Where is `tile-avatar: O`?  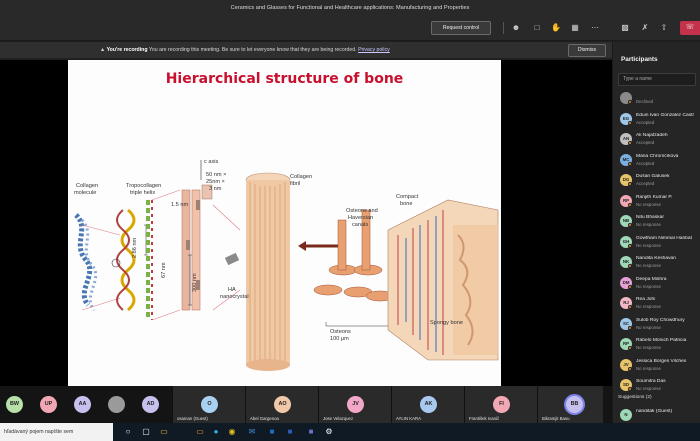
tile-avatar: O is located at coordinates (209, 404).